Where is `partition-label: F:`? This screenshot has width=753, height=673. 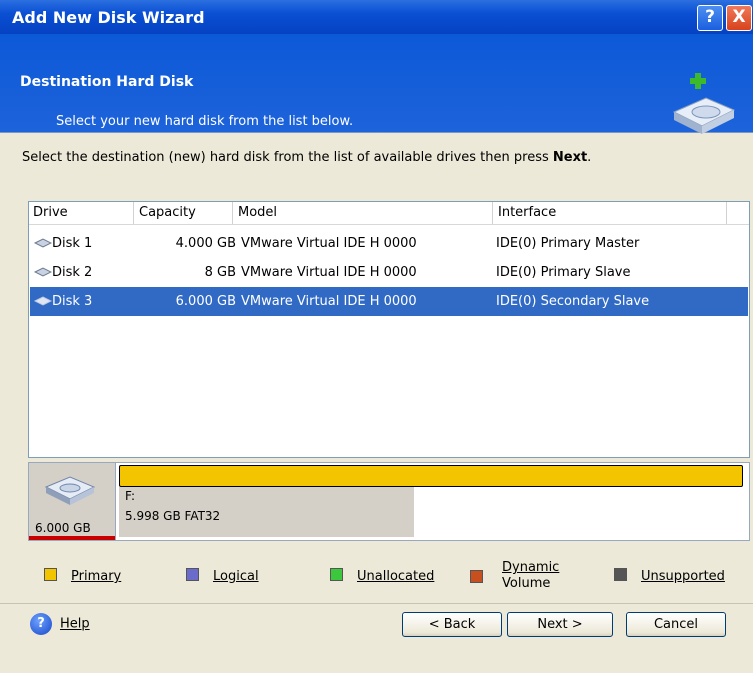
partition-label: F: is located at coordinates (130, 496).